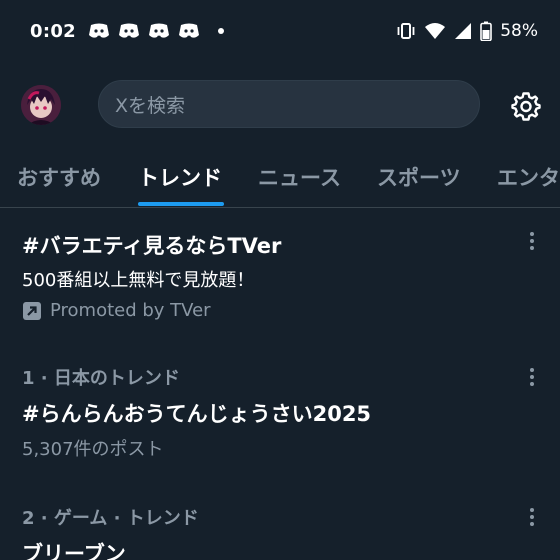  Describe the element at coordinates (180, 177) in the screenshot. I see `tab-trending: トレンド` at that location.